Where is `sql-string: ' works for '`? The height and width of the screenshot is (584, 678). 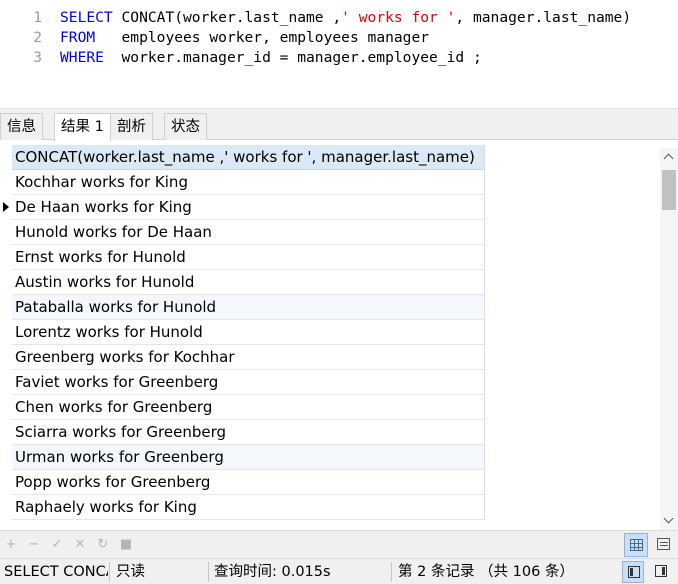
sql-string: ' works for ' is located at coordinates (398, 17).